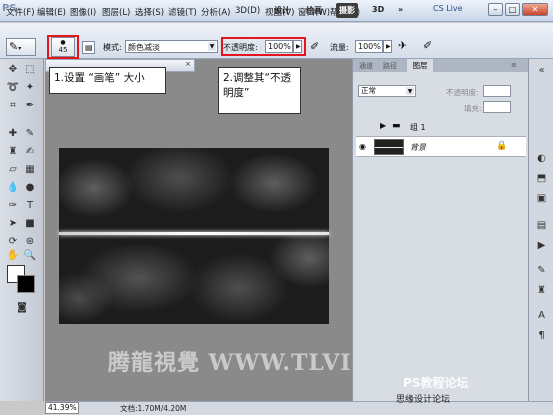 The width and height of the screenshot is (553, 415). Describe the element at coordinates (30, 152) in the screenshot. I see `history-brush-tool-icon: ✍` at that location.